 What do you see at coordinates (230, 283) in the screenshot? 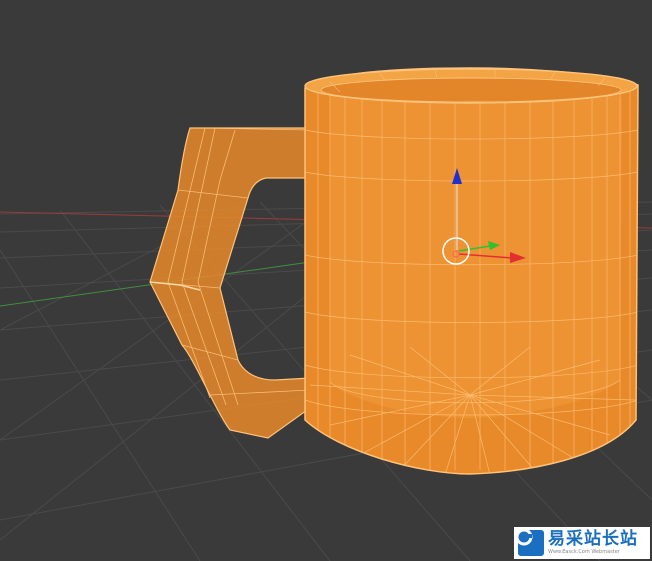
I see `mug-handle` at bounding box center [230, 283].